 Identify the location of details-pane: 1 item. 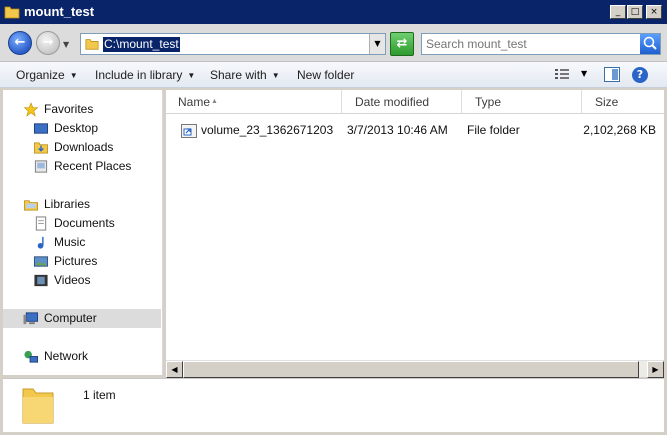
(333, 405).